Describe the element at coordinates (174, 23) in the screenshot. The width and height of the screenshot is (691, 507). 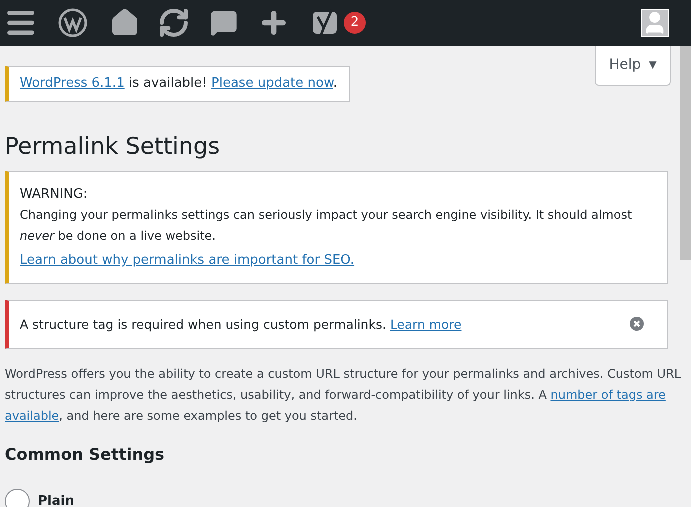
I see `refresh-icon` at that location.